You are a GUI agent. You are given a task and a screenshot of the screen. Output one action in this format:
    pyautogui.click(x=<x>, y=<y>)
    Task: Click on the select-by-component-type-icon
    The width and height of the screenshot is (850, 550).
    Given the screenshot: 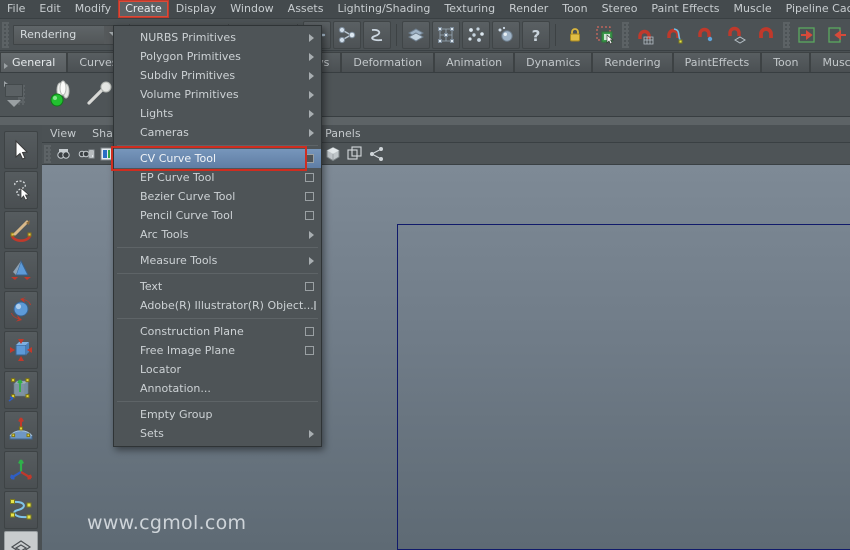 What is the action you would take?
    pyautogui.click(x=377, y=34)
    